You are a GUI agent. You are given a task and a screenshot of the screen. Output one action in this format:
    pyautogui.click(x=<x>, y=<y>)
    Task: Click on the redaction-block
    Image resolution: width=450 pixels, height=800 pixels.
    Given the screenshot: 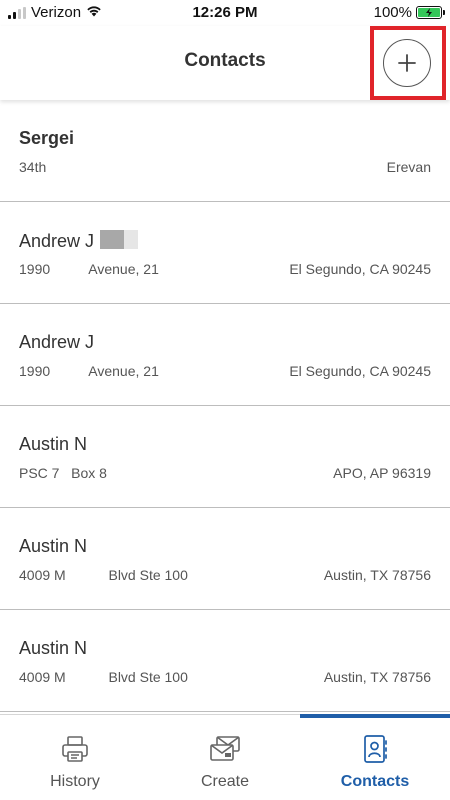 What is the action you would take?
    pyautogui.click(x=119, y=239)
    